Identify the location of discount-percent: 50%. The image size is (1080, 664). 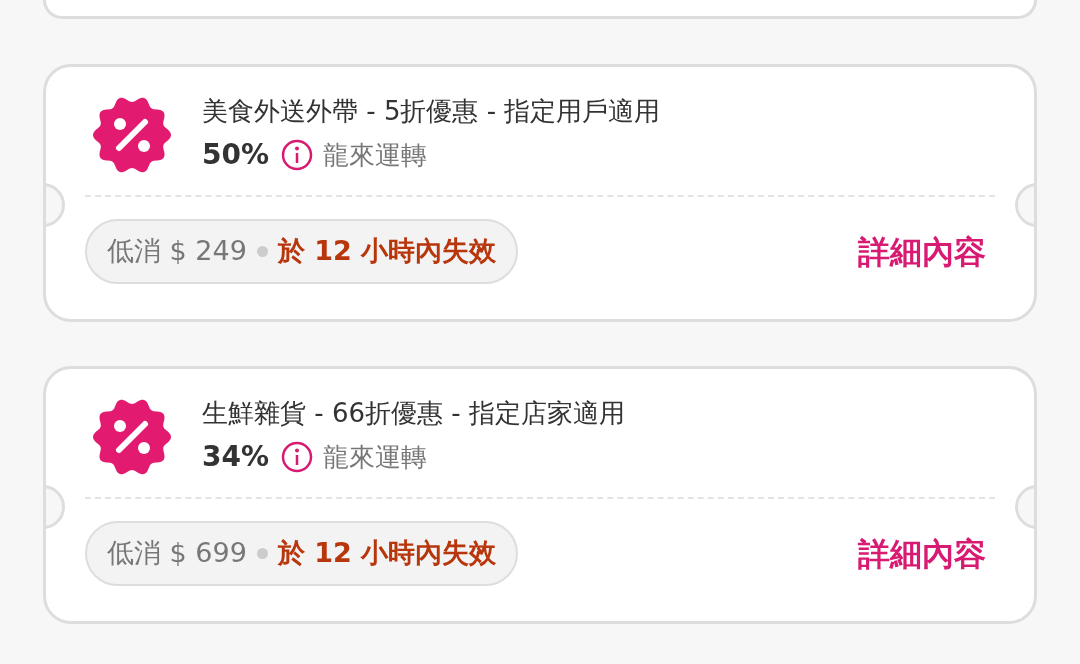
(236, 155).